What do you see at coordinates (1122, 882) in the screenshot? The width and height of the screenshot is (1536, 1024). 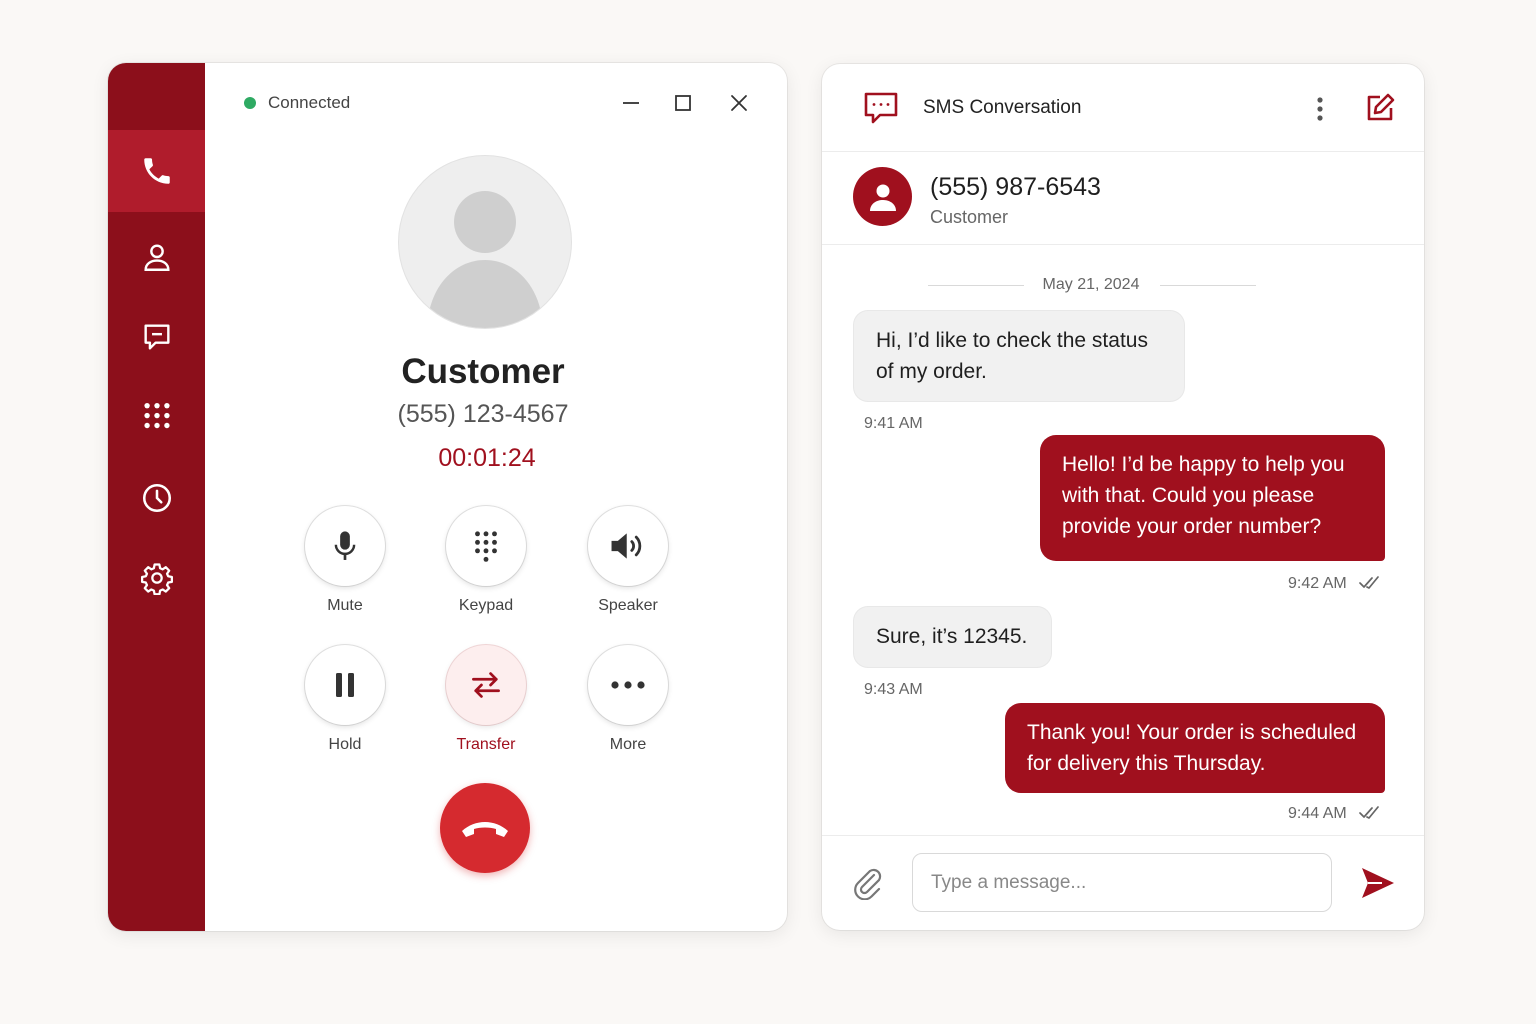 I see `message-input` at bounding box center [1122, 882].